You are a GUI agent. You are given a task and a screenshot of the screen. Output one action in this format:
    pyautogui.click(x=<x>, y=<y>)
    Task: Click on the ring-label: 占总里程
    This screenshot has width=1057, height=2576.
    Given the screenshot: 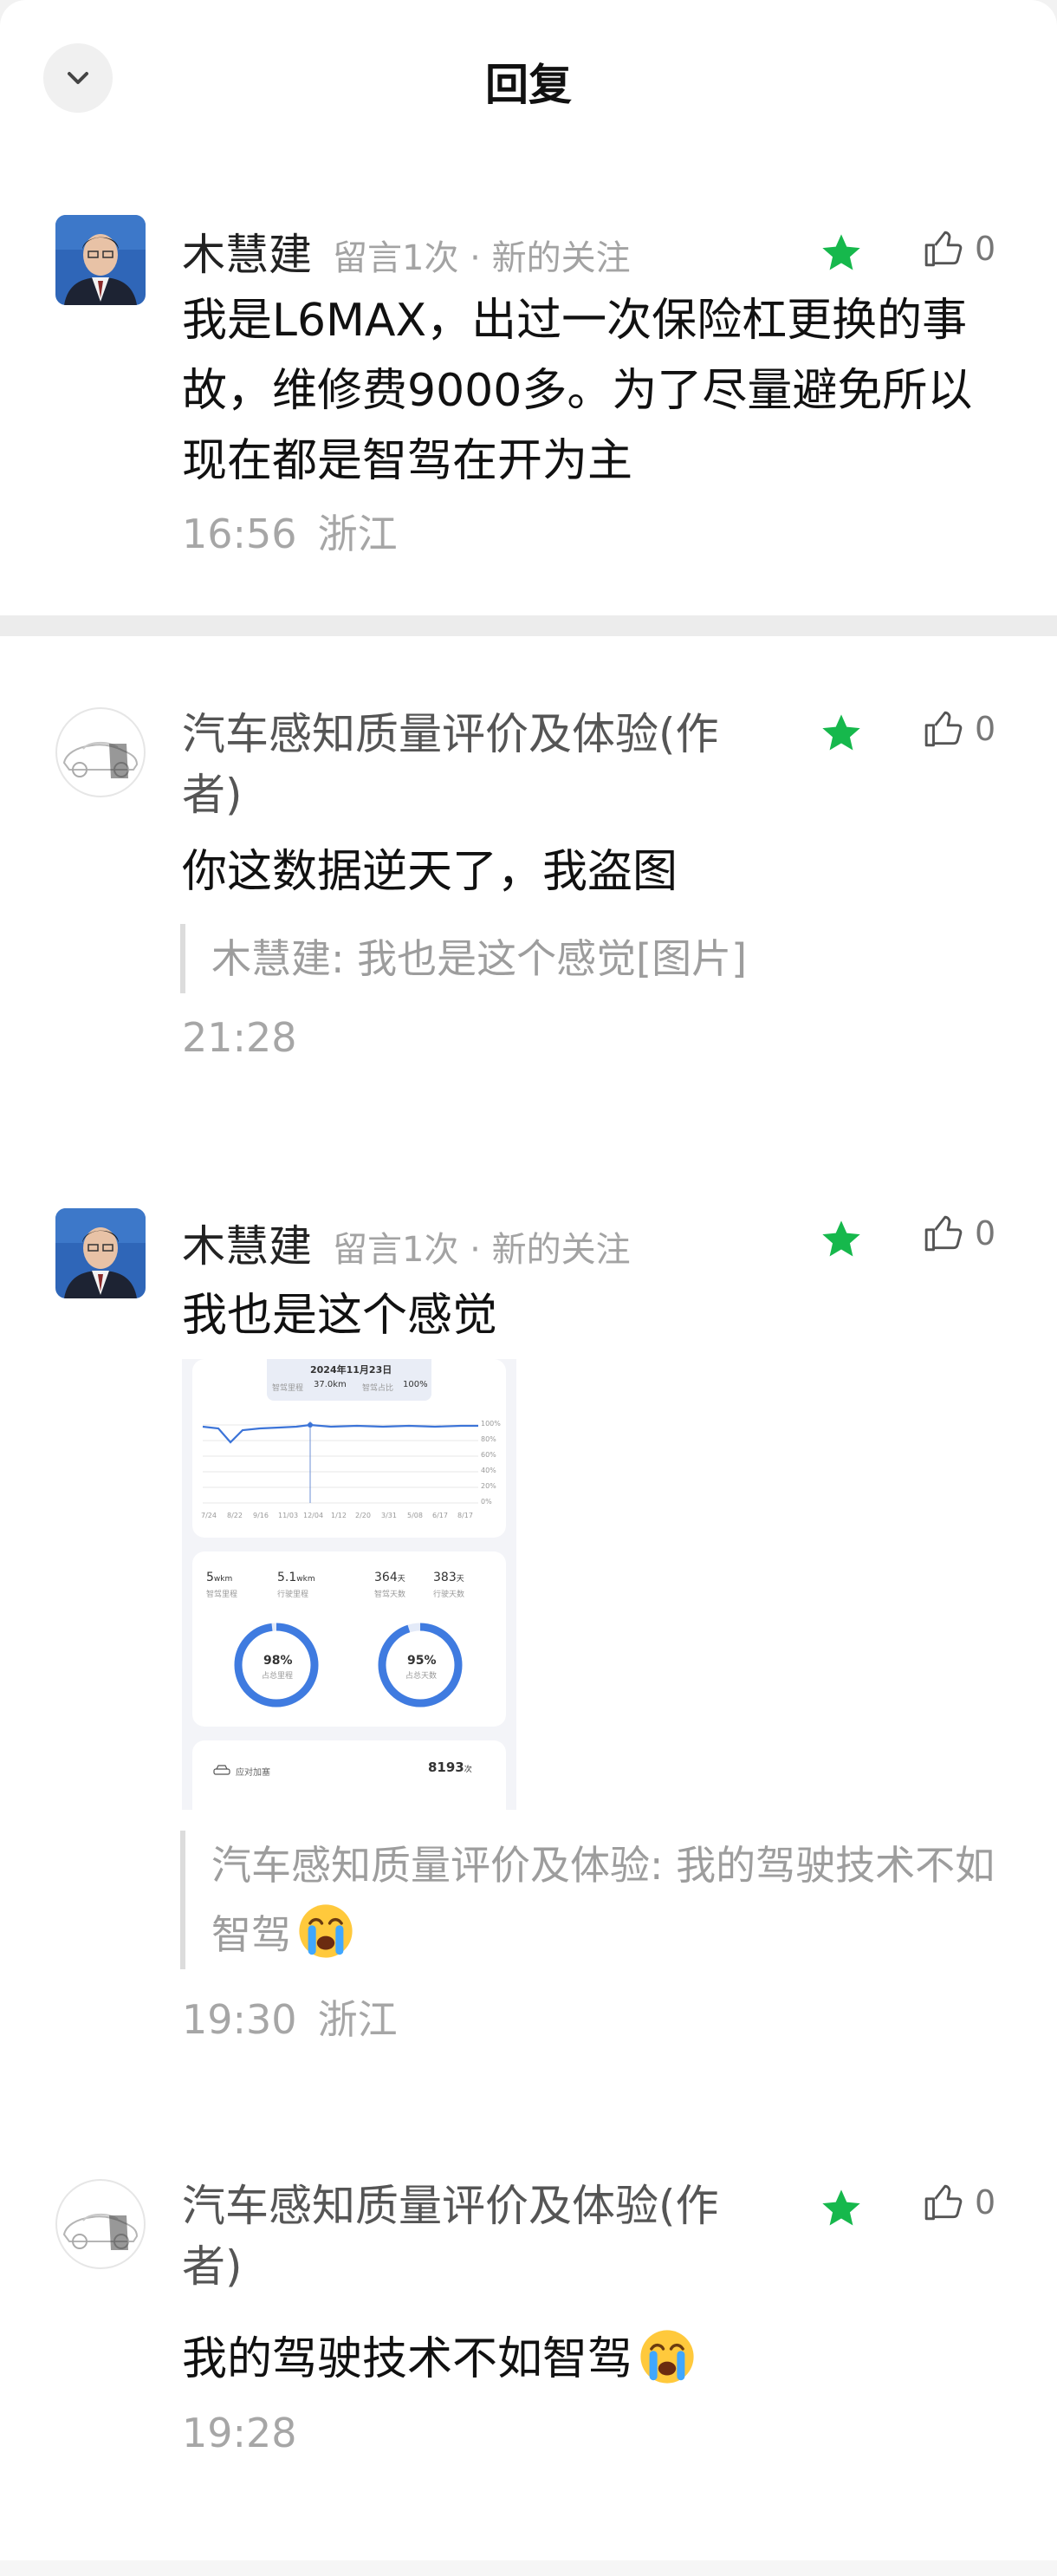 What is the action you would take?
    pyautogui.click(x=278, y=1676)
    